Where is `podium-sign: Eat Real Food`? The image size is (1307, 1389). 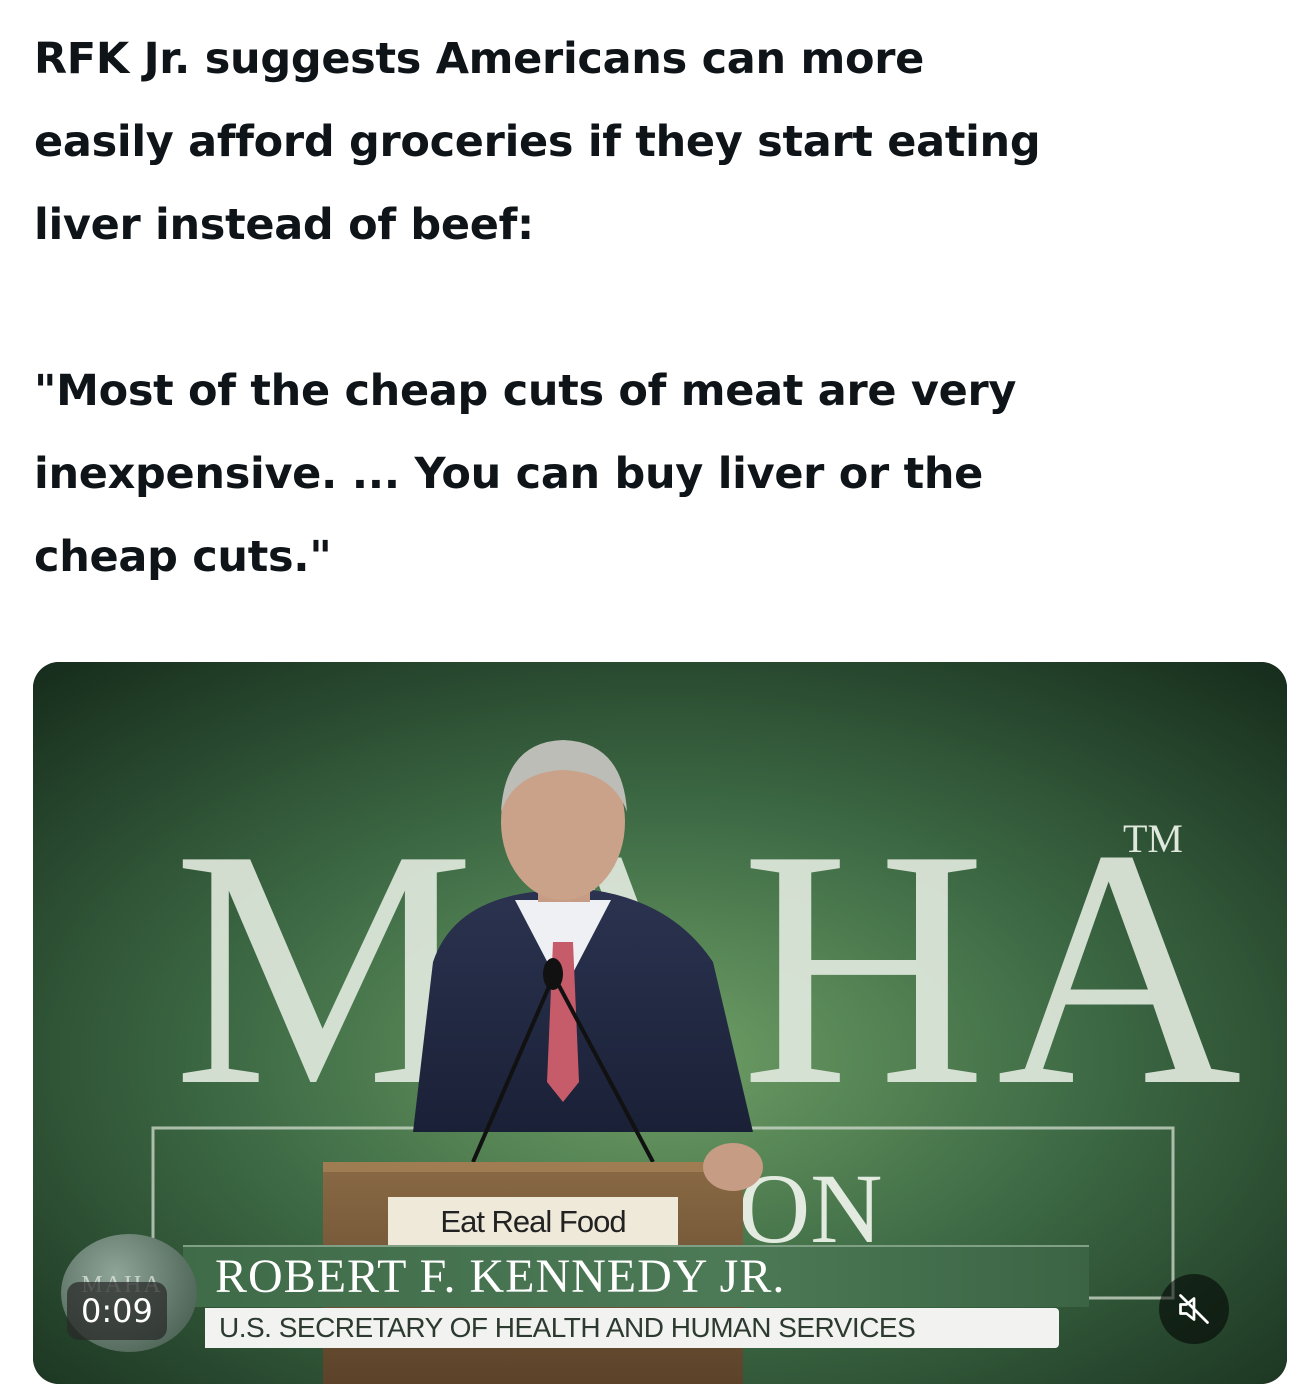 podium-sign: Eat Real Food is located at coordinates (533, 1222).